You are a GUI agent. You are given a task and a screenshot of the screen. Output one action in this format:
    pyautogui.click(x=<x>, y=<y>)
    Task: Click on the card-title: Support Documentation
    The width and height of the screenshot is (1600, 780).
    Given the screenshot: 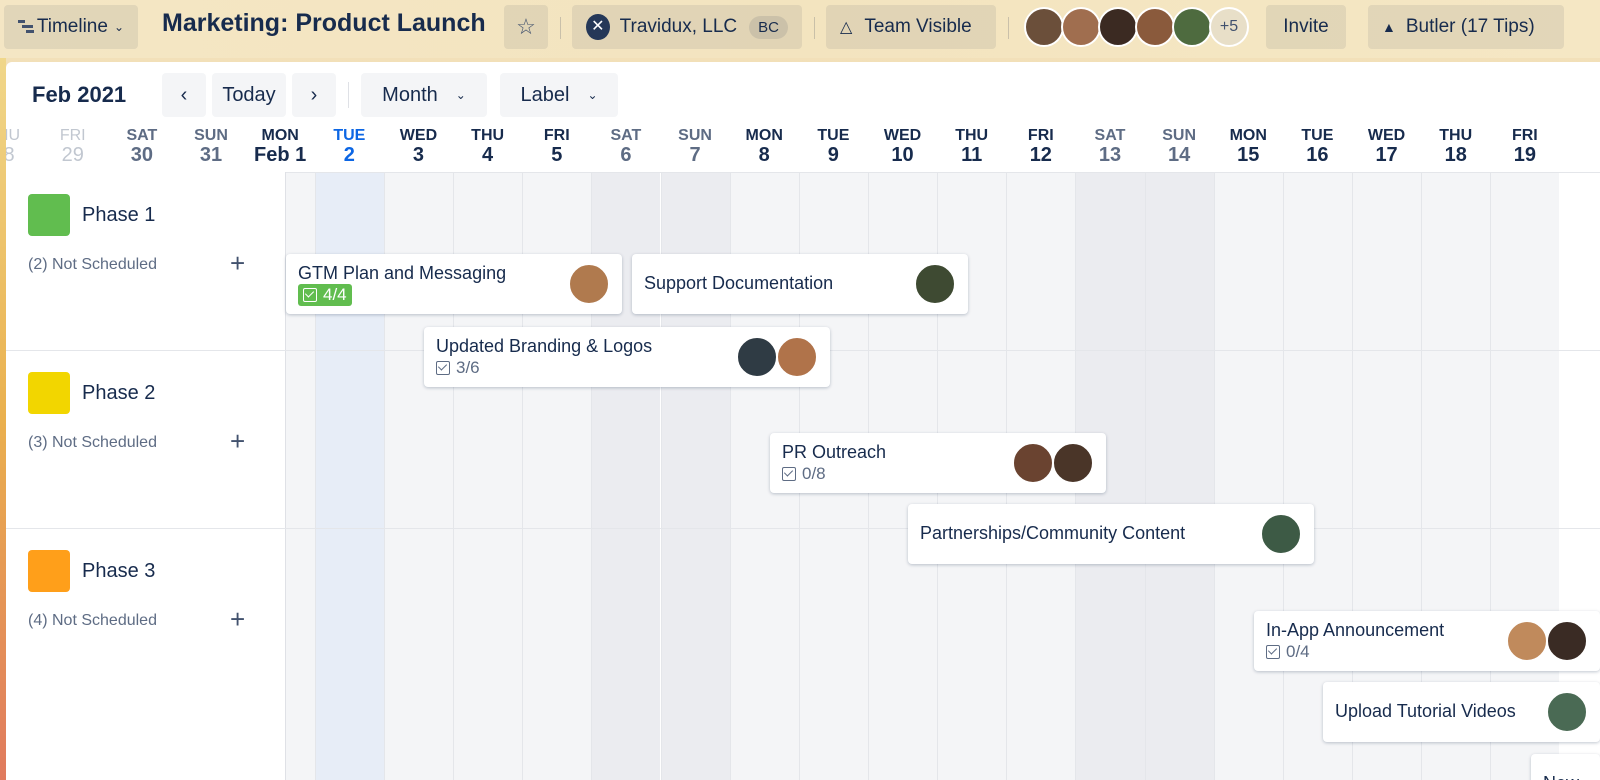 What is the action you would take?
    pyautogui.click(x=739, y=283)
    